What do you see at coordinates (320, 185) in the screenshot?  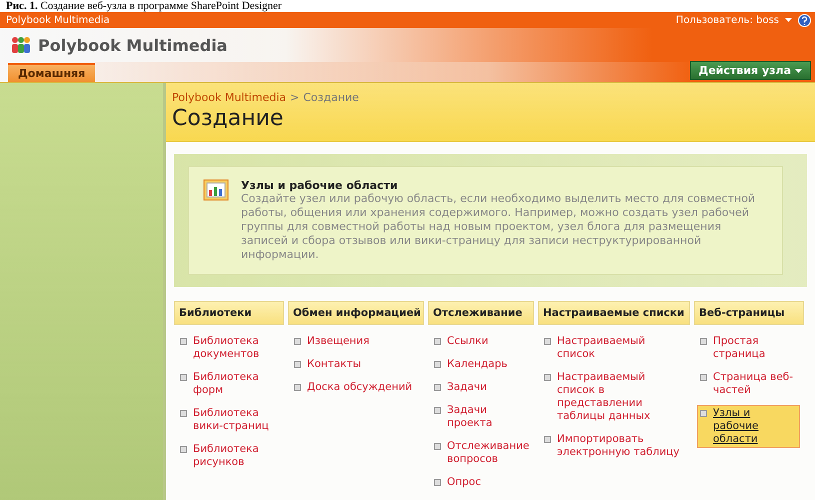 I see `description-title: Узлы и рабочие области` at bounding box center [320, 185].